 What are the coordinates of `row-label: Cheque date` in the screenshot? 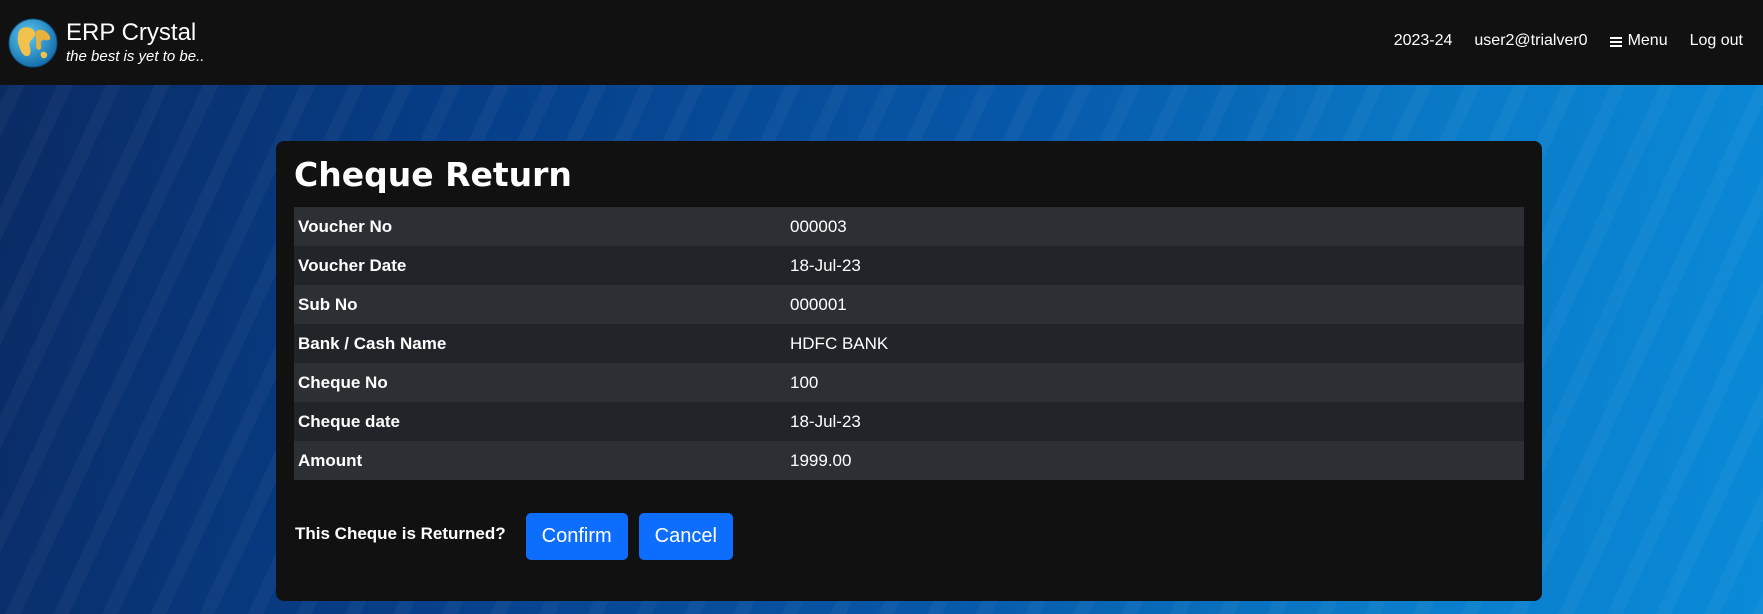 It's located at (540, 421).